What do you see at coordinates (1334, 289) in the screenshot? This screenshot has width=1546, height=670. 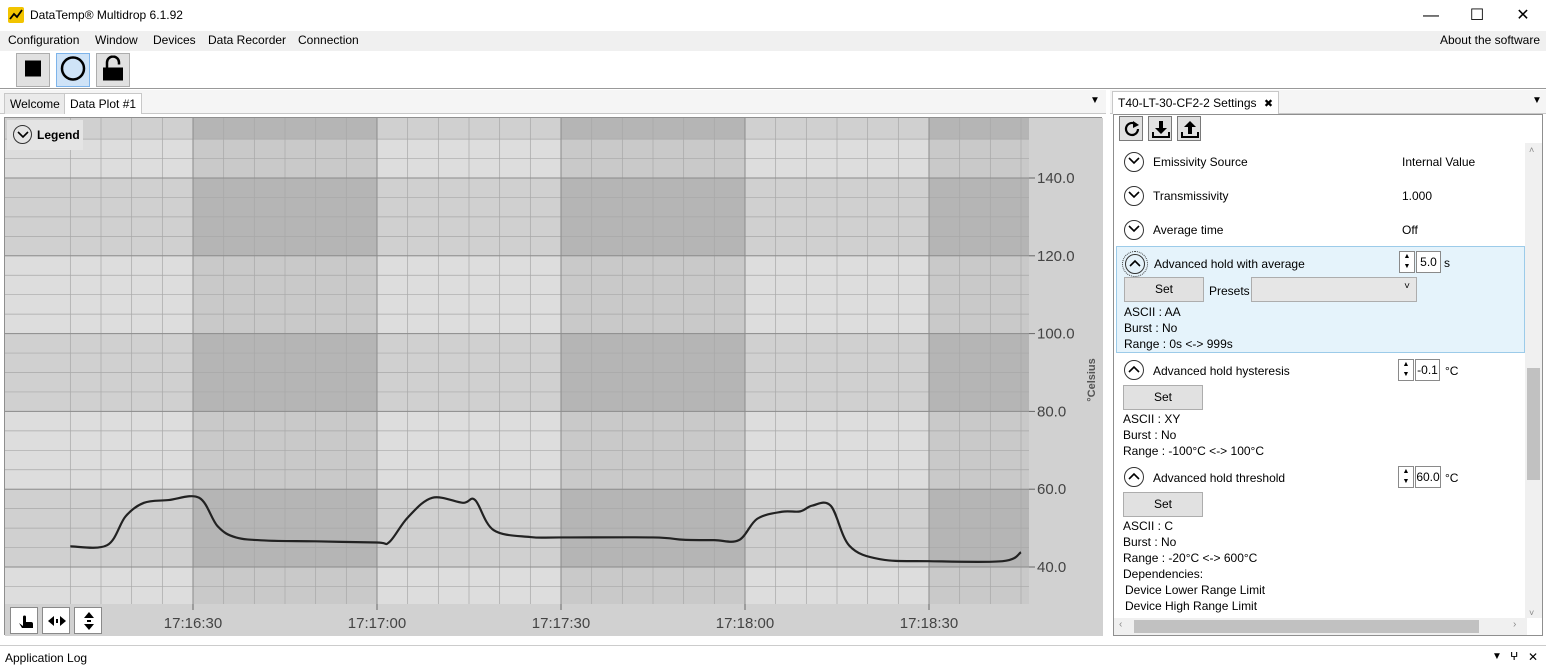 I see `presets-select: ˅` at bounding box center [1334, 289].